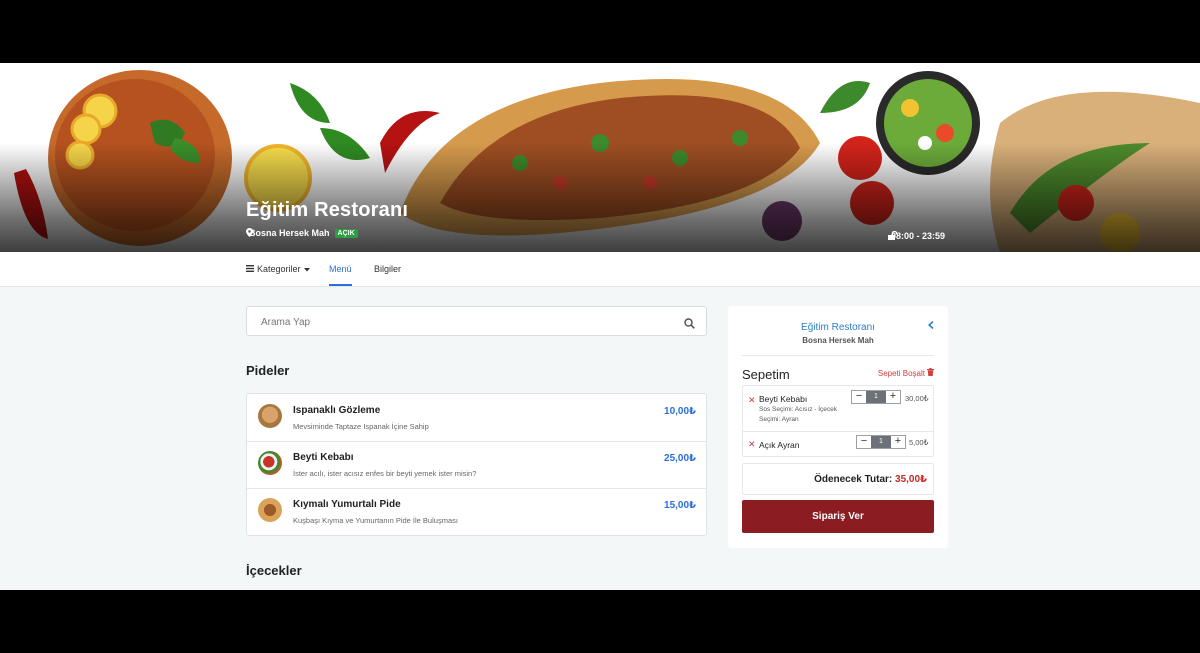  I want to click on hours-text: 08:00 - 23:59, so click(918, 236).